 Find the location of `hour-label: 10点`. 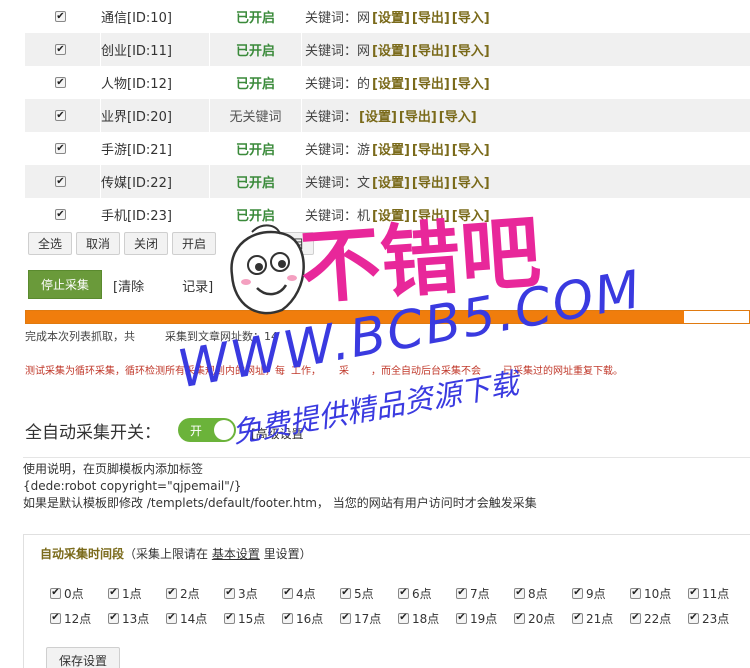

hour-label: 10点 is located at coordinates (658, 593).